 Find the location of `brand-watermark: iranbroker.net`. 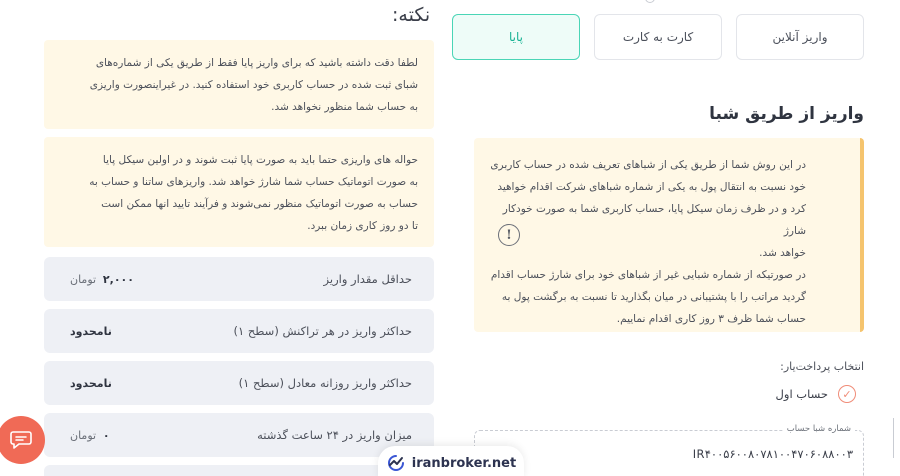

brand-watermark: iranbroker.net is located at coordinates (451, 461).